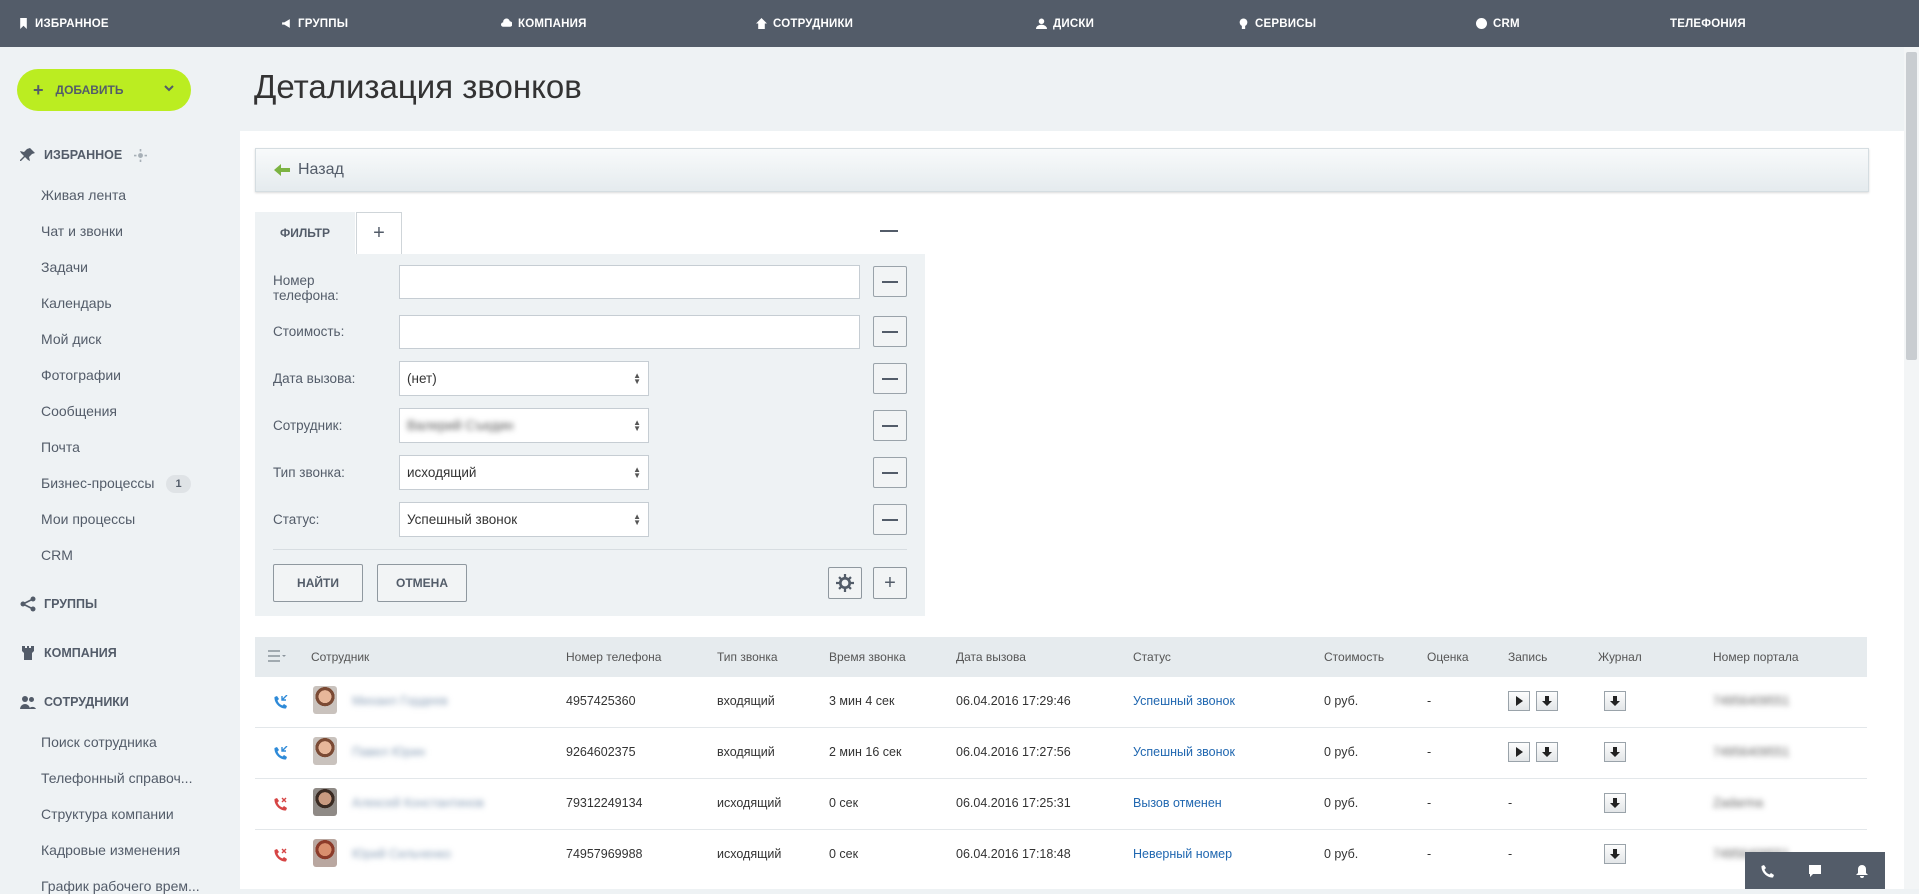 The width and height of the screenshot is (1919, 894). Describe the element at coordinates (749, 803) in the screenshot. I see `call-type: исходящий` at that location.